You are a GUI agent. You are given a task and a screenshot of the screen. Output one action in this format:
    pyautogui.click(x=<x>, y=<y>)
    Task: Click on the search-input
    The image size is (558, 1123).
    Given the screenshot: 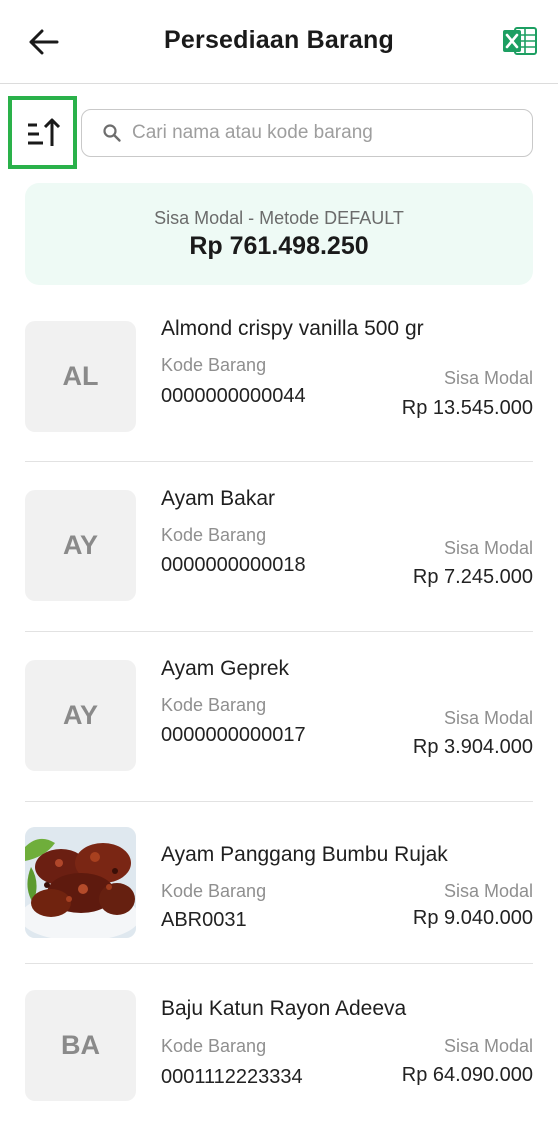 What is the action you would take?
    pyautogui.click(x=327, y=133)
    